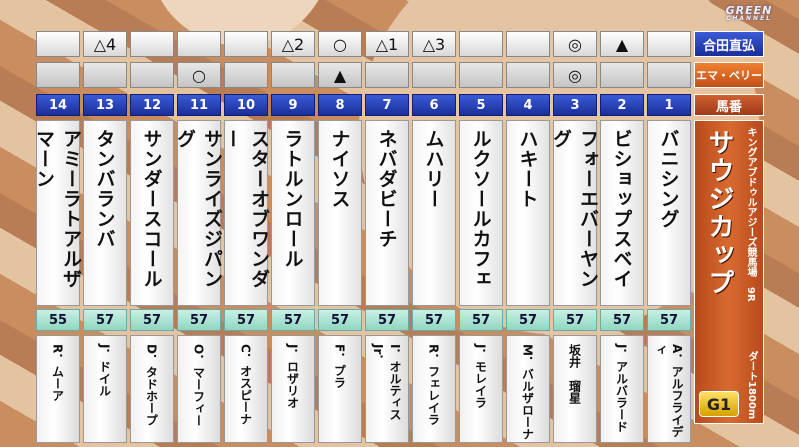  I want to click on race-info-panel: サウジカップ キングアブドゥルアジーズ競馬場 9R ダート1800m G1, so click(729, 272).